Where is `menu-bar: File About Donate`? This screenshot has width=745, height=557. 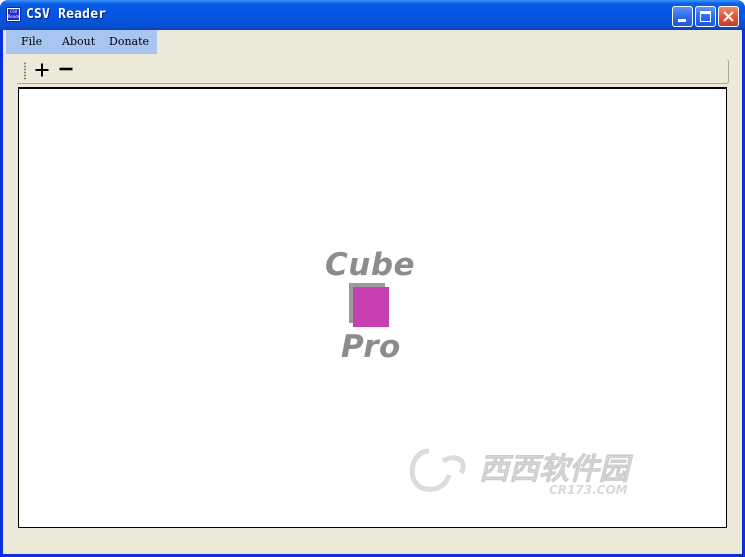
menu-bar: File About Donate is located at coordinates (81, 42).